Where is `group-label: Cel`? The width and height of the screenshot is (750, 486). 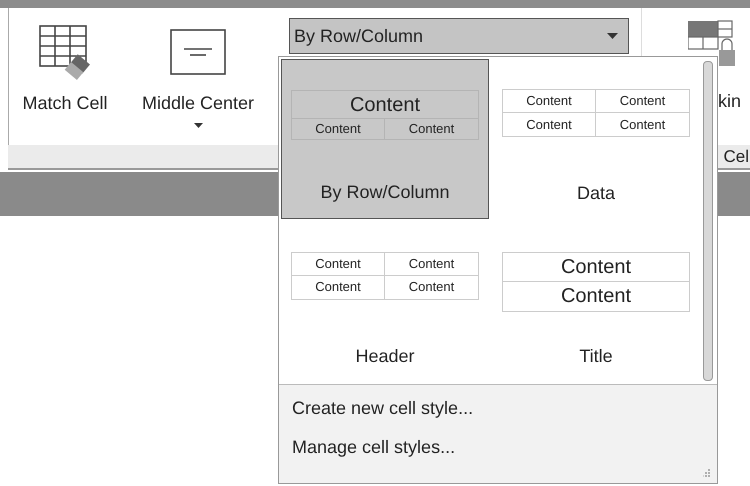
group-label: Cel is located at coordinates (736, 157).